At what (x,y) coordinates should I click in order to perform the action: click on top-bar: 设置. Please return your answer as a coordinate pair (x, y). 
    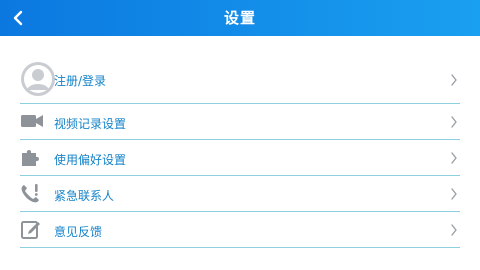
    Looking at the image, I should click on (240, 18).